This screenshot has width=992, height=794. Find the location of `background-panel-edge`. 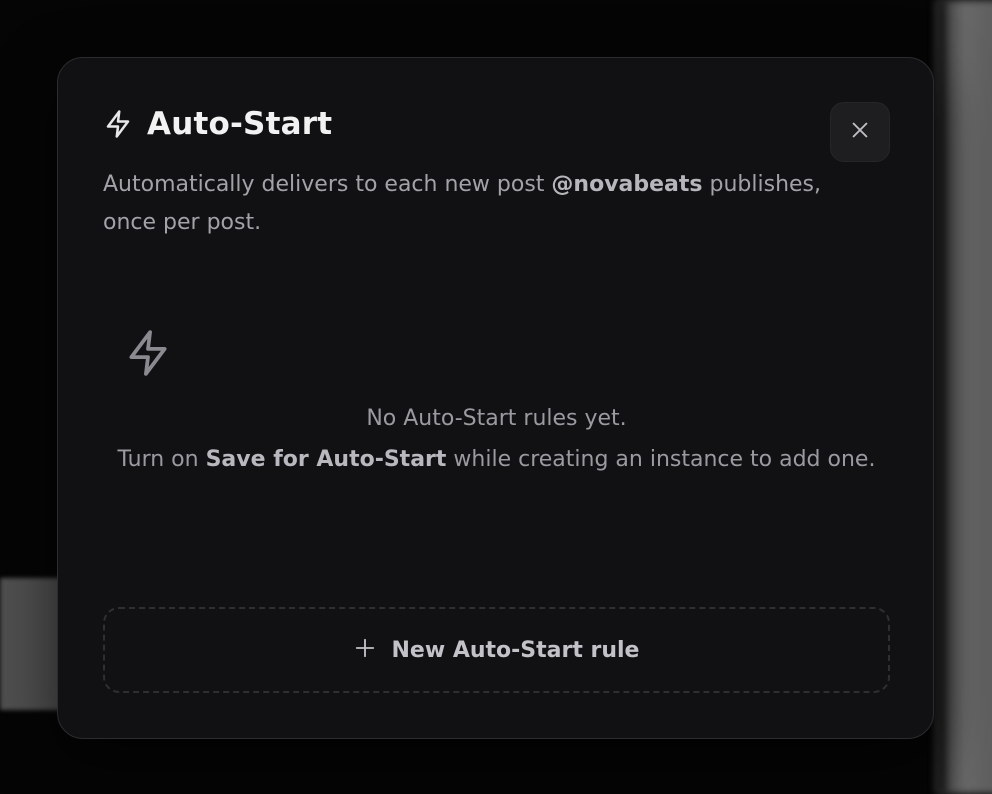

background-panel-edge is located at coordinates (941, 397).